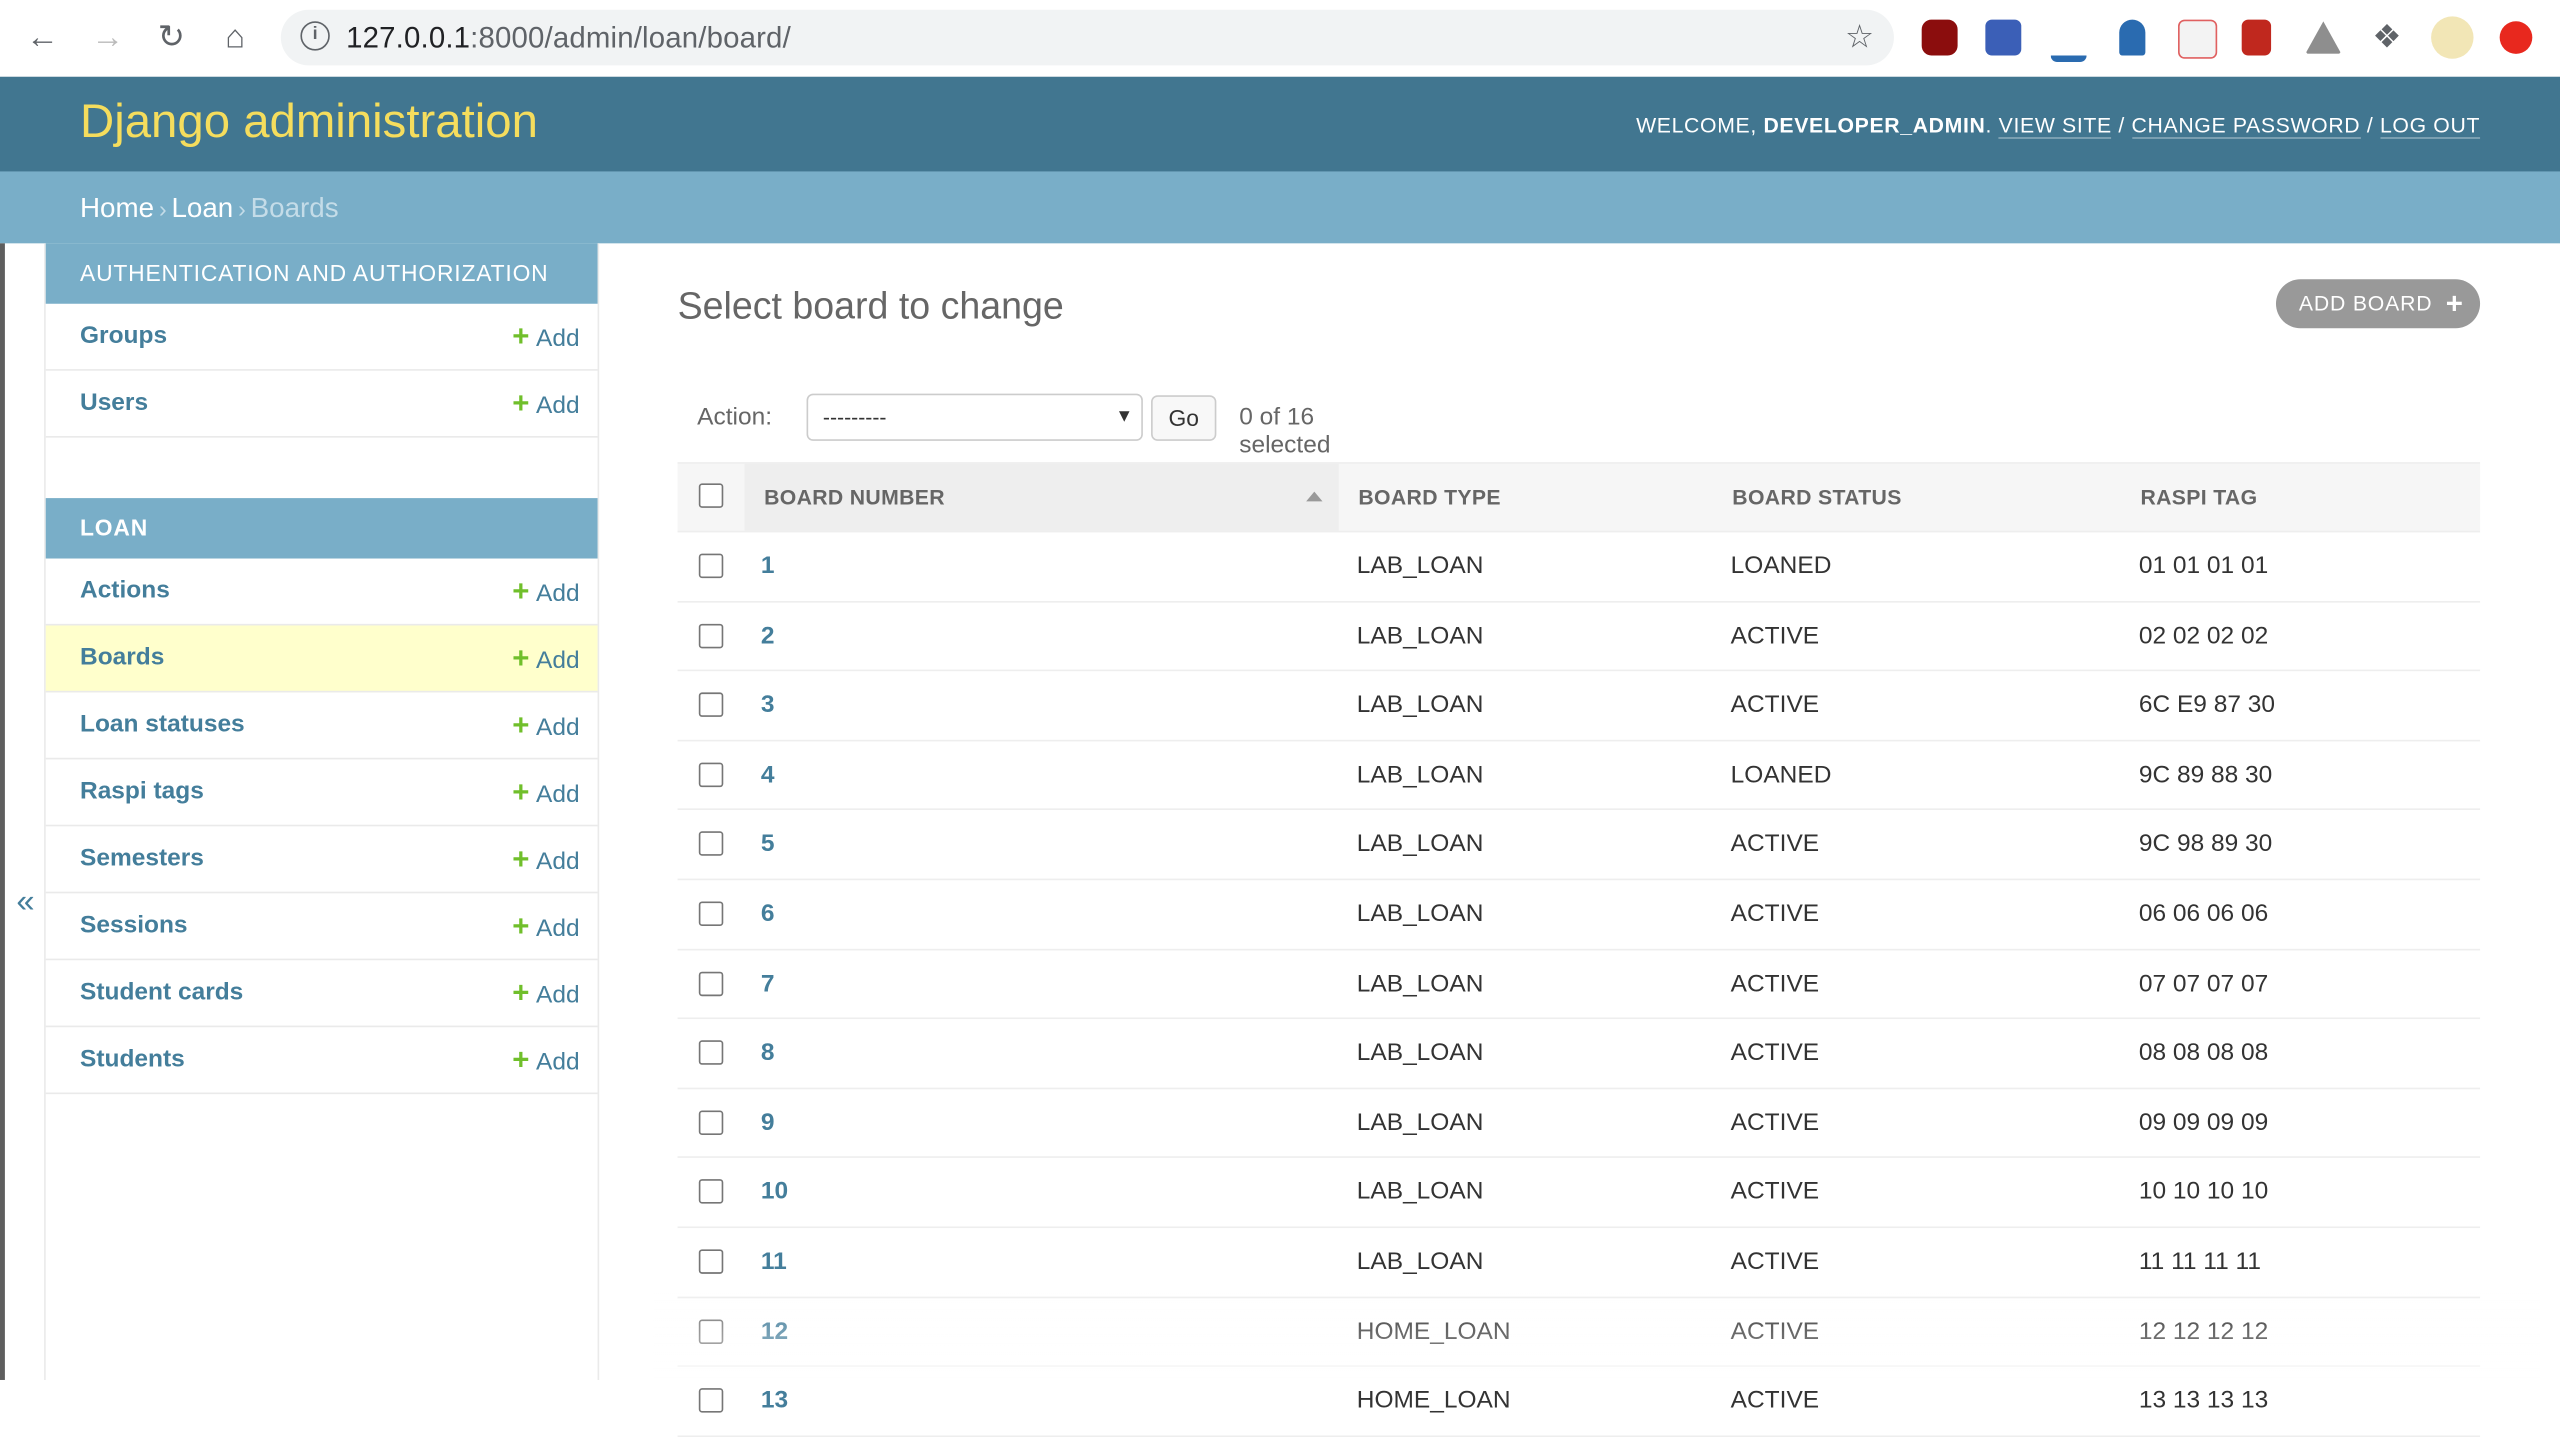  What do you see at coordinates (2430, 125) in the screenshot?
I see `log-out-link: Log out` at bounding box center [2430, 125].